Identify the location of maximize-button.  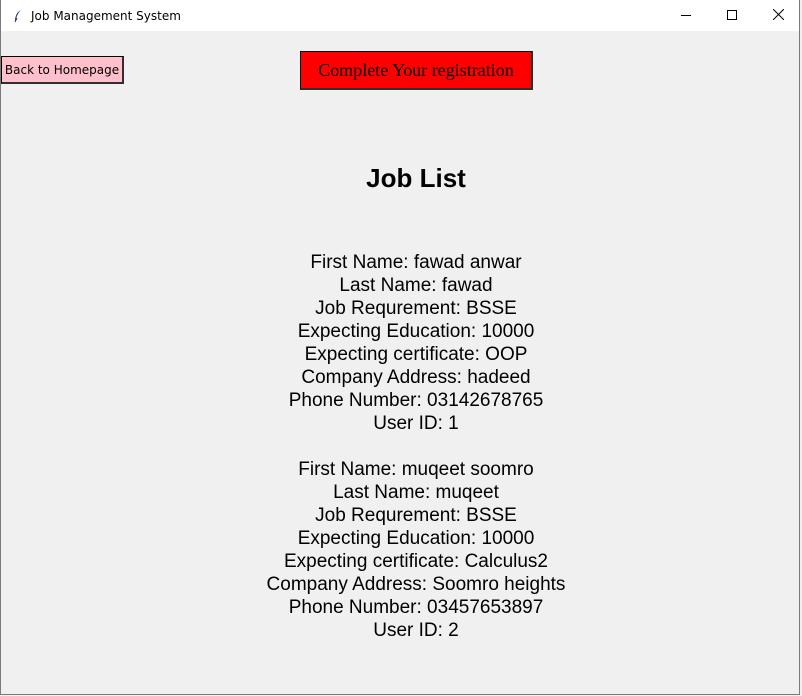
(732, 15).